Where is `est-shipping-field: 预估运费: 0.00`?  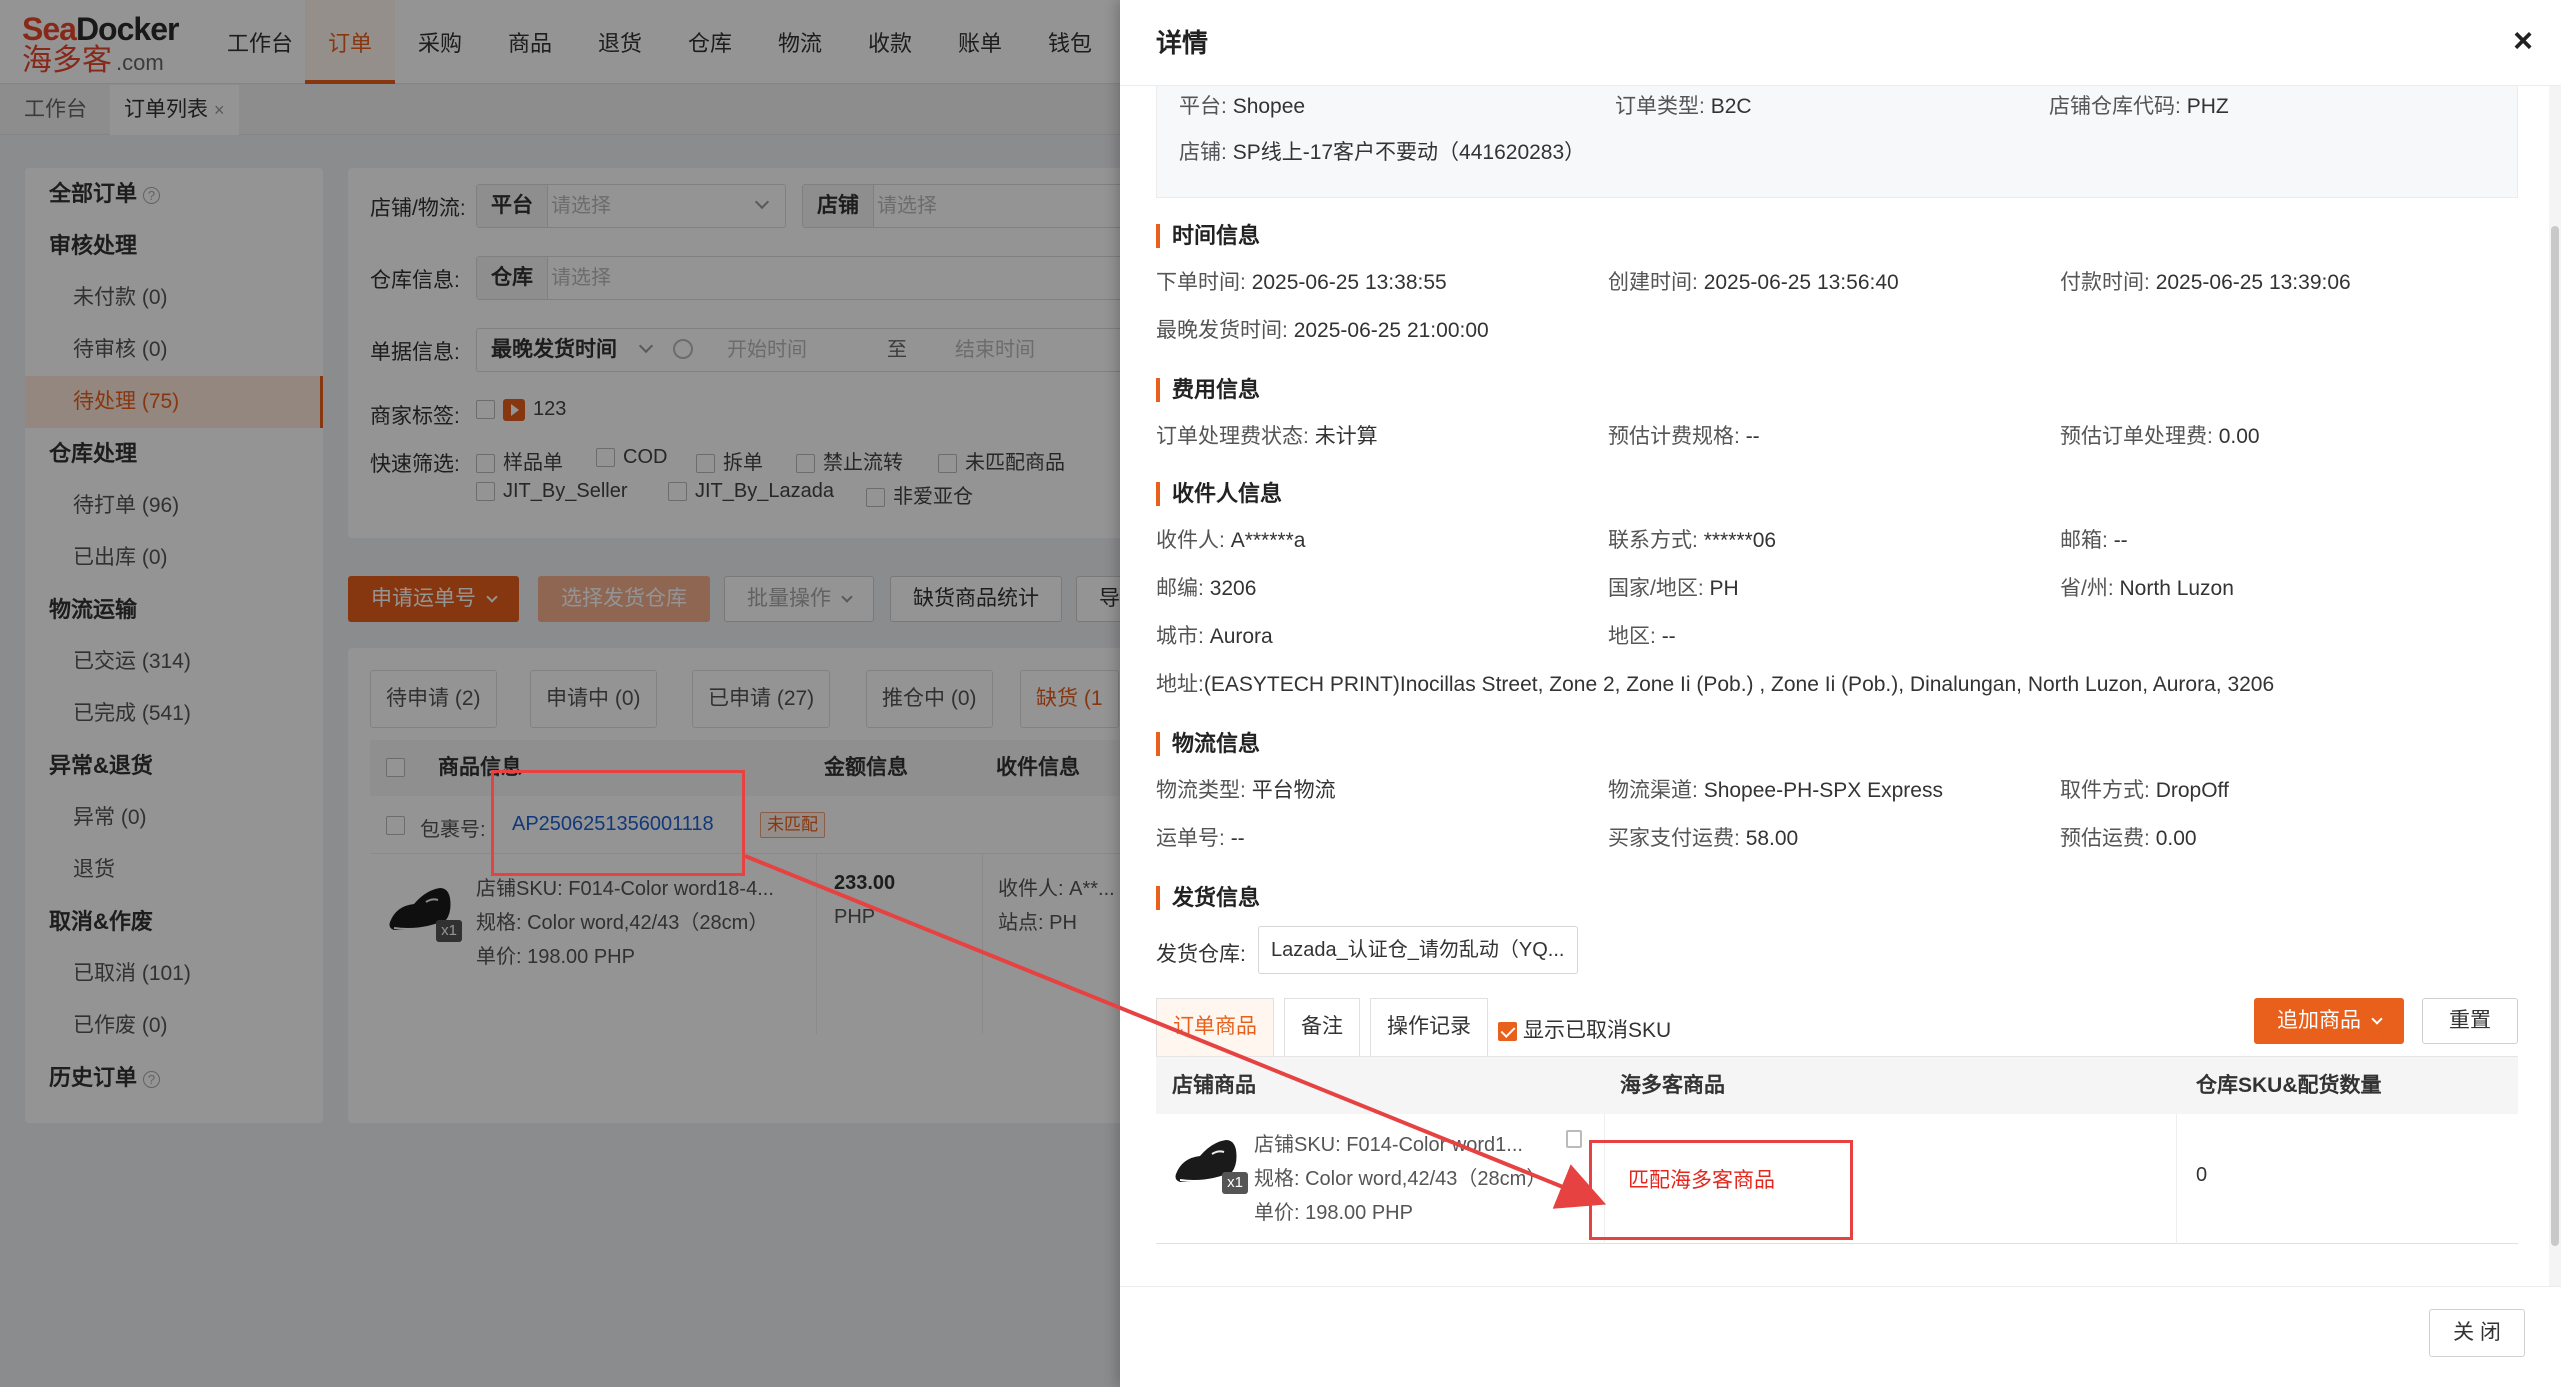
est-shipping-field: 预估运费: 0.00 is located at coordinates (2128, 837).